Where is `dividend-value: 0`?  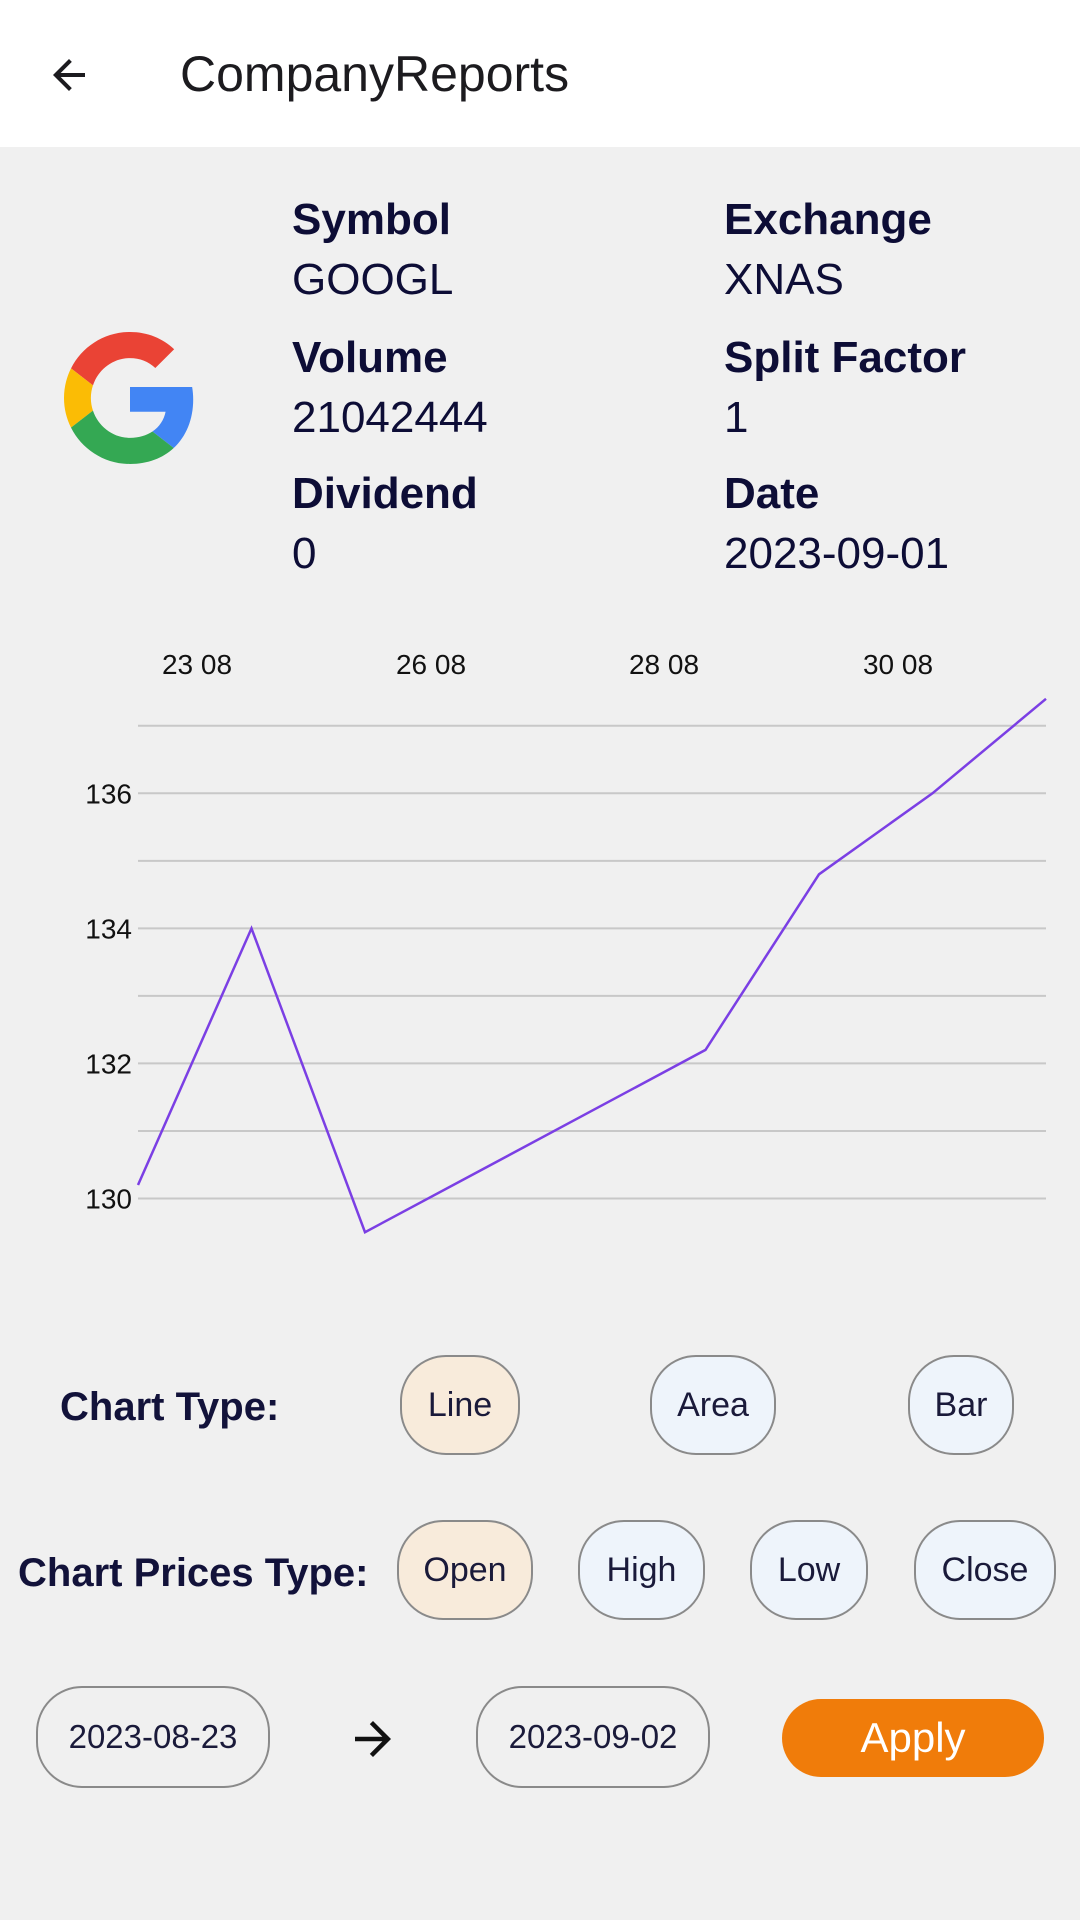 dividend-value: 0 is located at coordinates (304, 553).